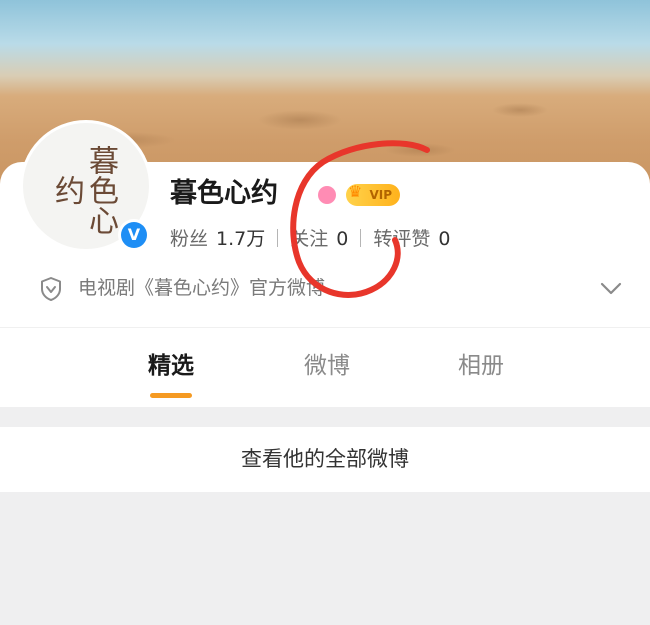 This screenshot has width=650, height=625. I want to click on tab-bar: 精选 微博 相册, so click(325, 367).